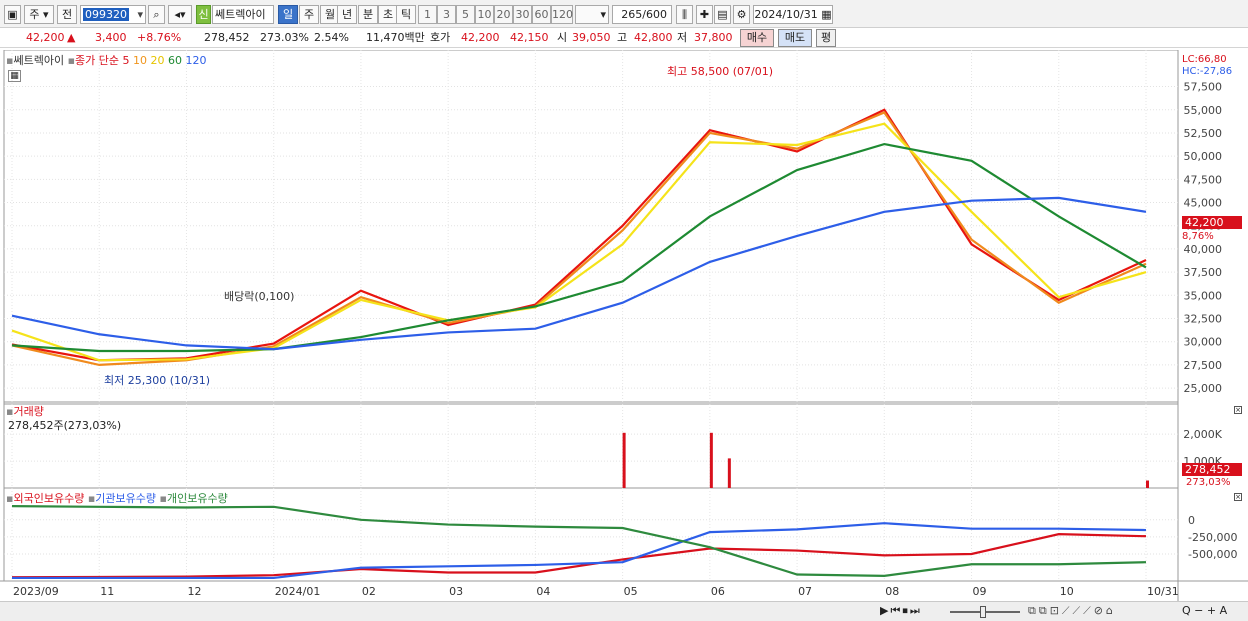  What do you see at coordinates (1203, 203) in the screenshot?
I see `price-tick-label: 45,000` at bounding box center [1203, 203].